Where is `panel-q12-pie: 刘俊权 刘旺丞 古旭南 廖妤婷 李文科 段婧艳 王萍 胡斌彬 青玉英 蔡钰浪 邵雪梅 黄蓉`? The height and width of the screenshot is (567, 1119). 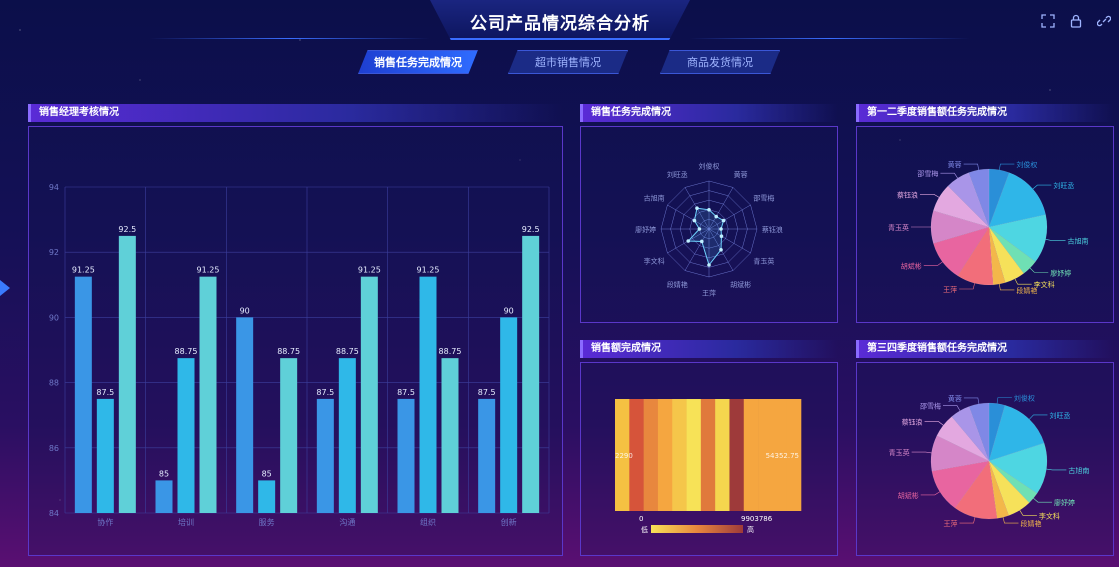 panel-q12-pie: 刘俊权 刘旺丞 古旭南 廖妤婷 李文科 段婧艳 王萍 胡斌彬 青玉英 蔡钰浪 邵雪梅 黄蓉 is located at coordinates (985, 224).